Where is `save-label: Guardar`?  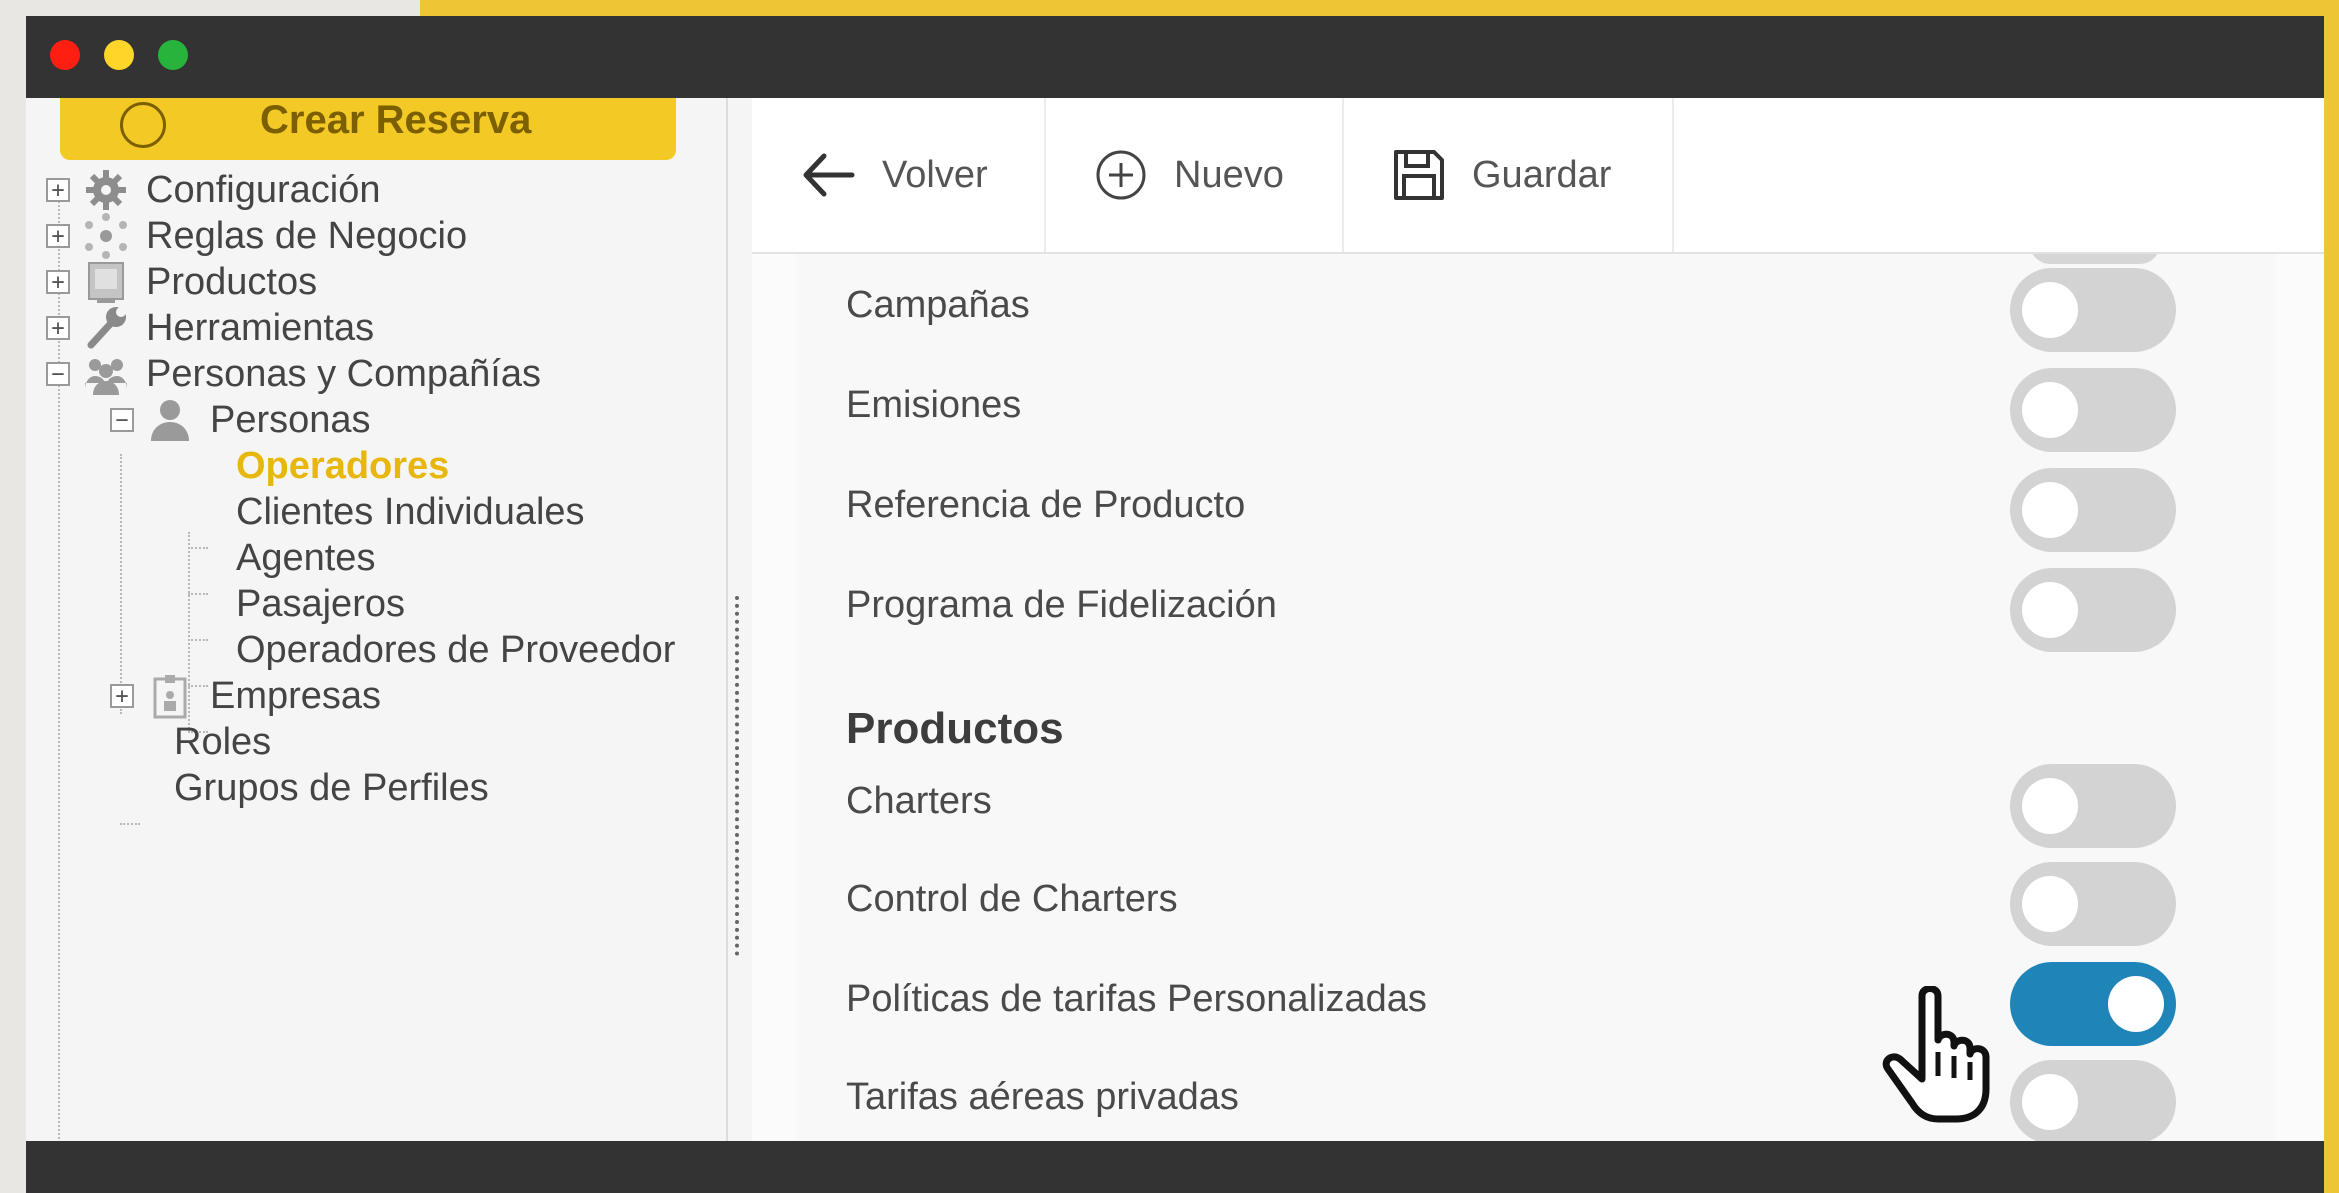 save-label: Guardar is located at coordinates (1542, 174).